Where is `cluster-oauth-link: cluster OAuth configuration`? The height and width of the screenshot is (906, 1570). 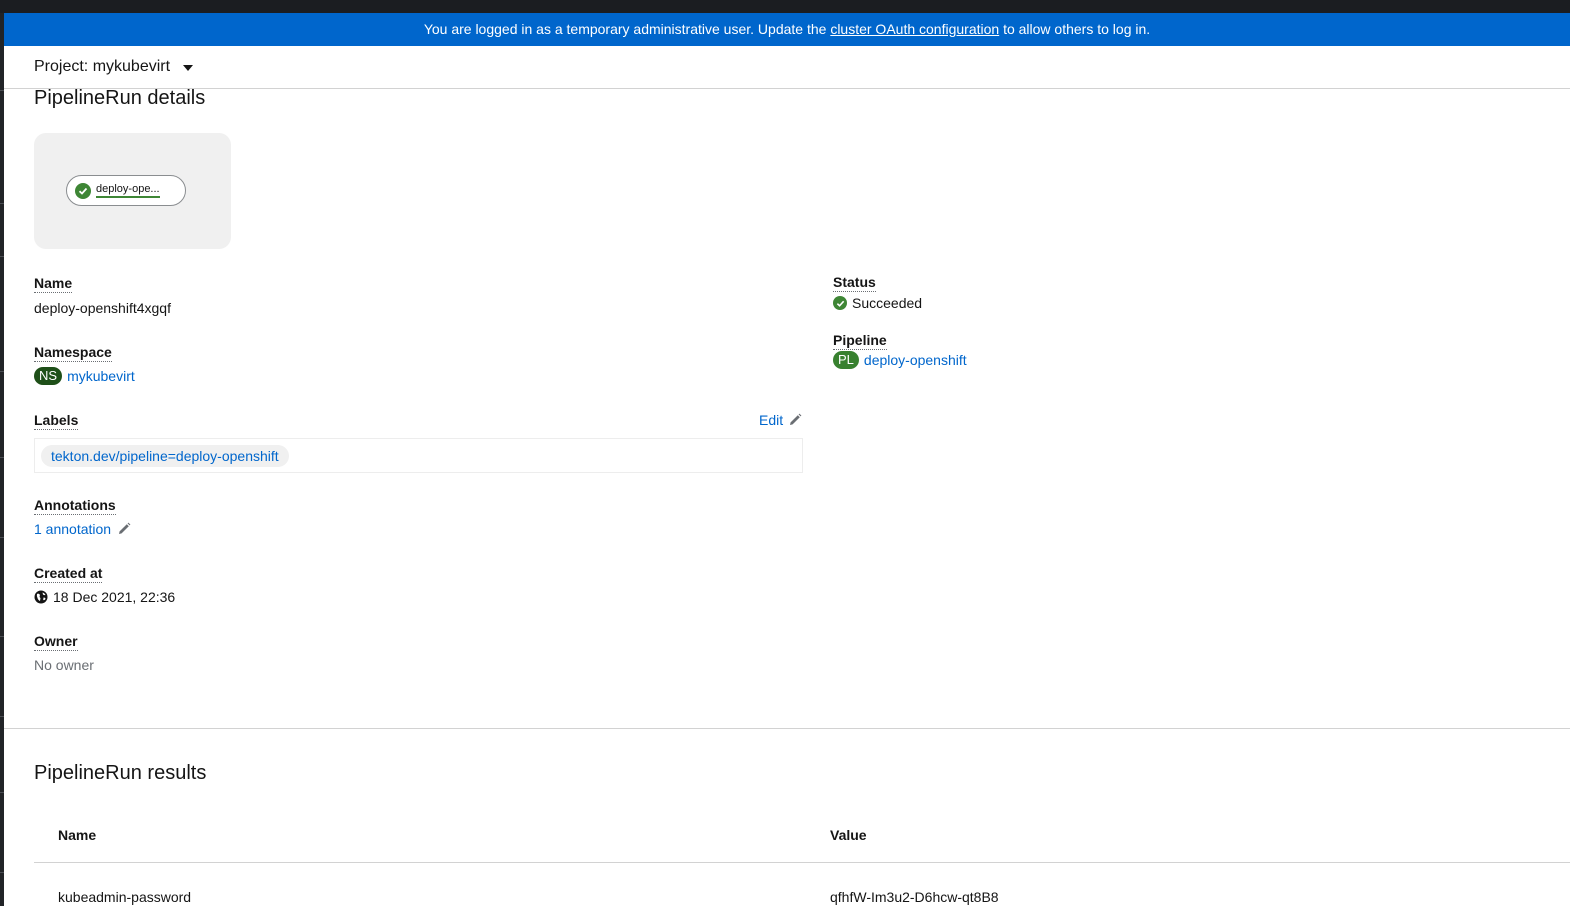
cluster-oauth-link: cluster OAuth configuration is located at coordinates (914, 29).